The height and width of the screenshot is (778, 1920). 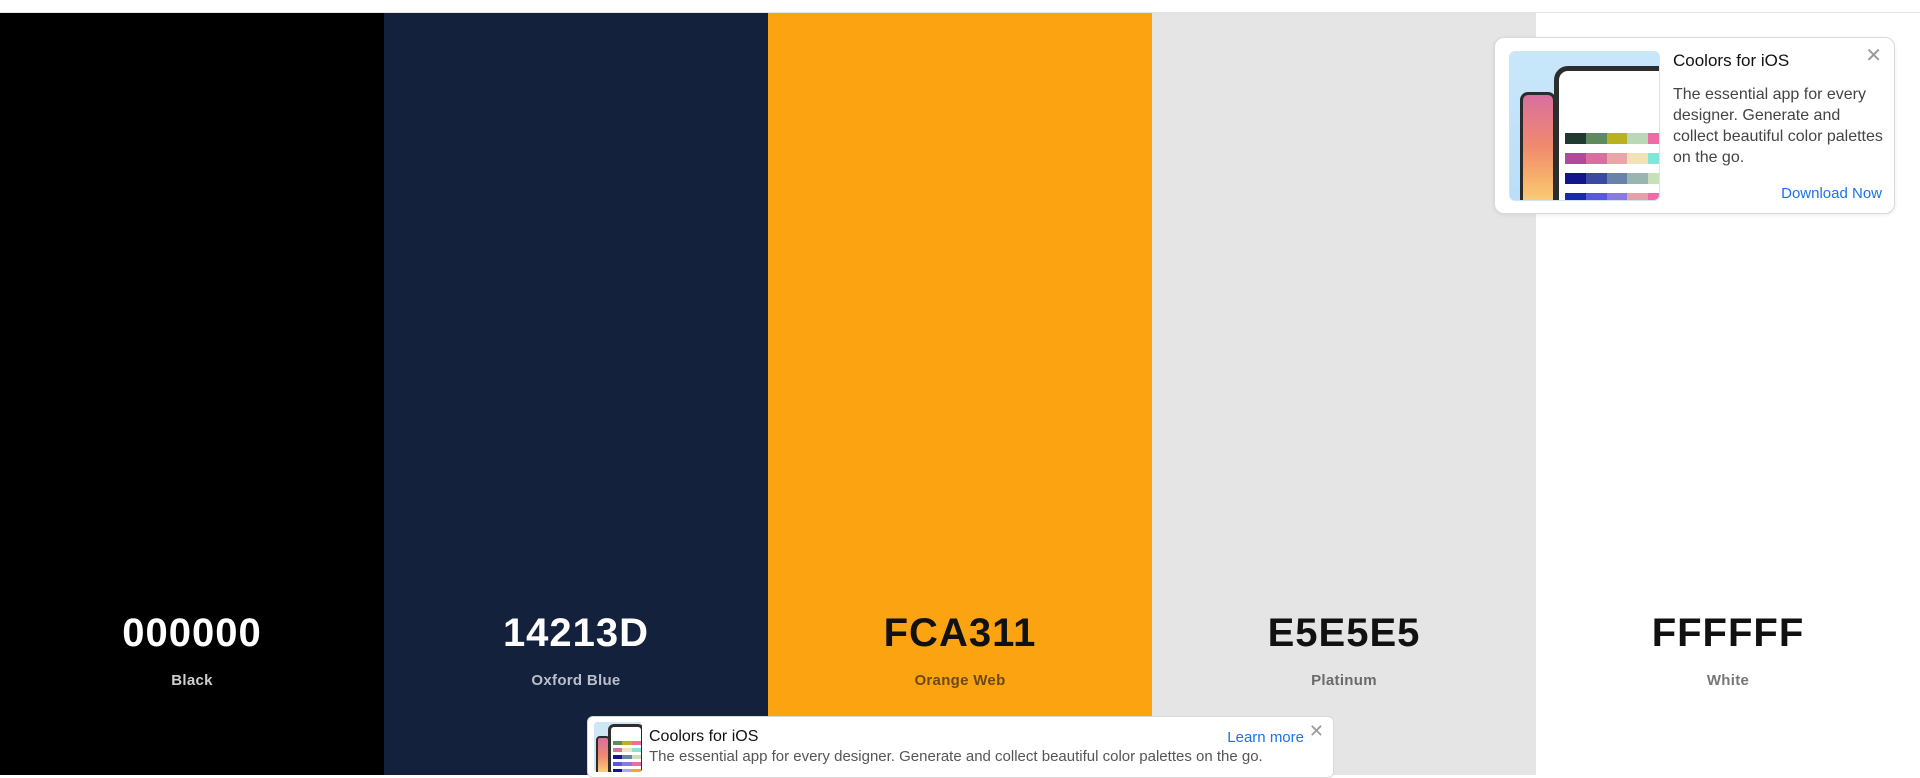 I want to click on banner-title: Coolors for iOS, so click(x=703, y=737).